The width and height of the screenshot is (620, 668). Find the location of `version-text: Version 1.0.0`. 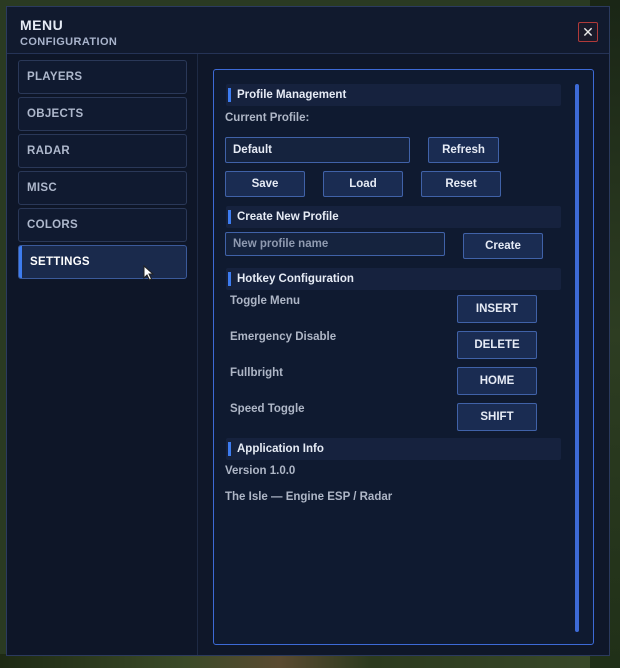

version-text: Version 1.0.0 is located at coordinates (260, 471).